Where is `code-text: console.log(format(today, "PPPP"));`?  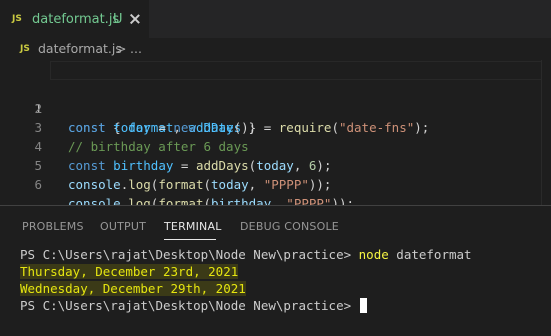
code-text: console.log(format(today, "PPPP")); is located at coordinates (200, 184).